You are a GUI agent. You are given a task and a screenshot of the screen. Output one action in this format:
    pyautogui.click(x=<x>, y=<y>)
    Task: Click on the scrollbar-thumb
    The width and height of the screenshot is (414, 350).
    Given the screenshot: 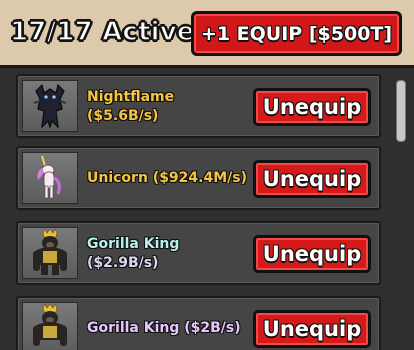 What is the action you would take?
    pyautogui.click(x=401, y=111)
    